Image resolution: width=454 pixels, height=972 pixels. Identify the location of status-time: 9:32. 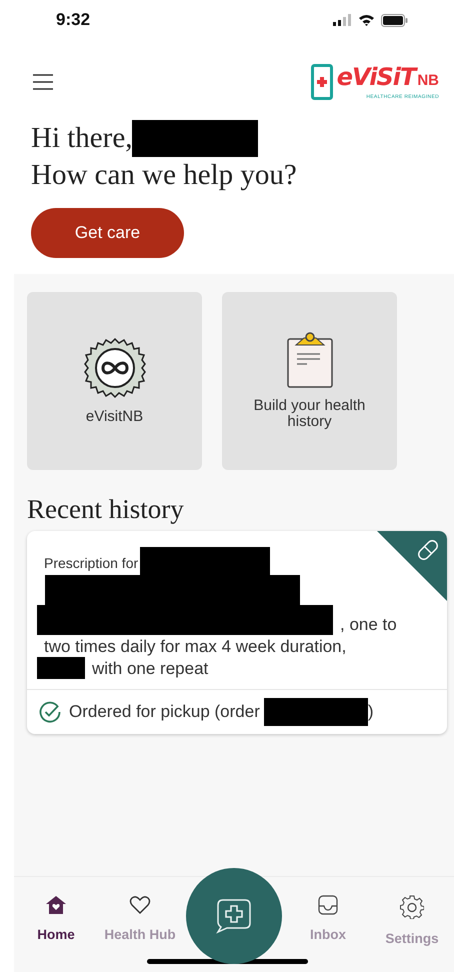
(73, 20).